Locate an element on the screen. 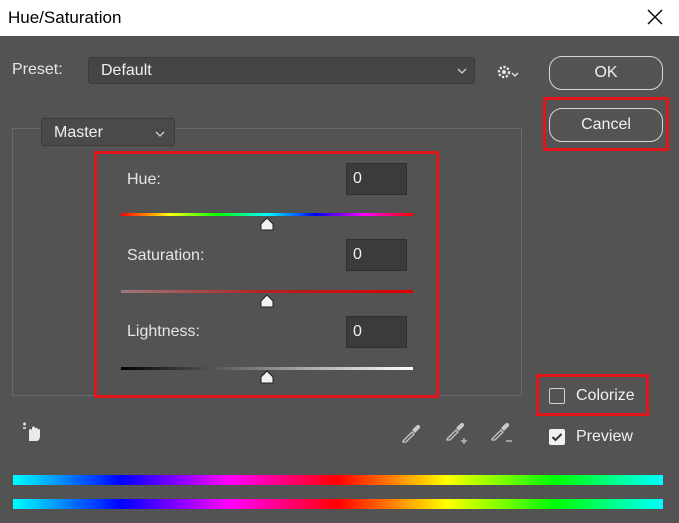 This screenshot has height=523, width=679. close-icon is located at coordinates (655, 17).